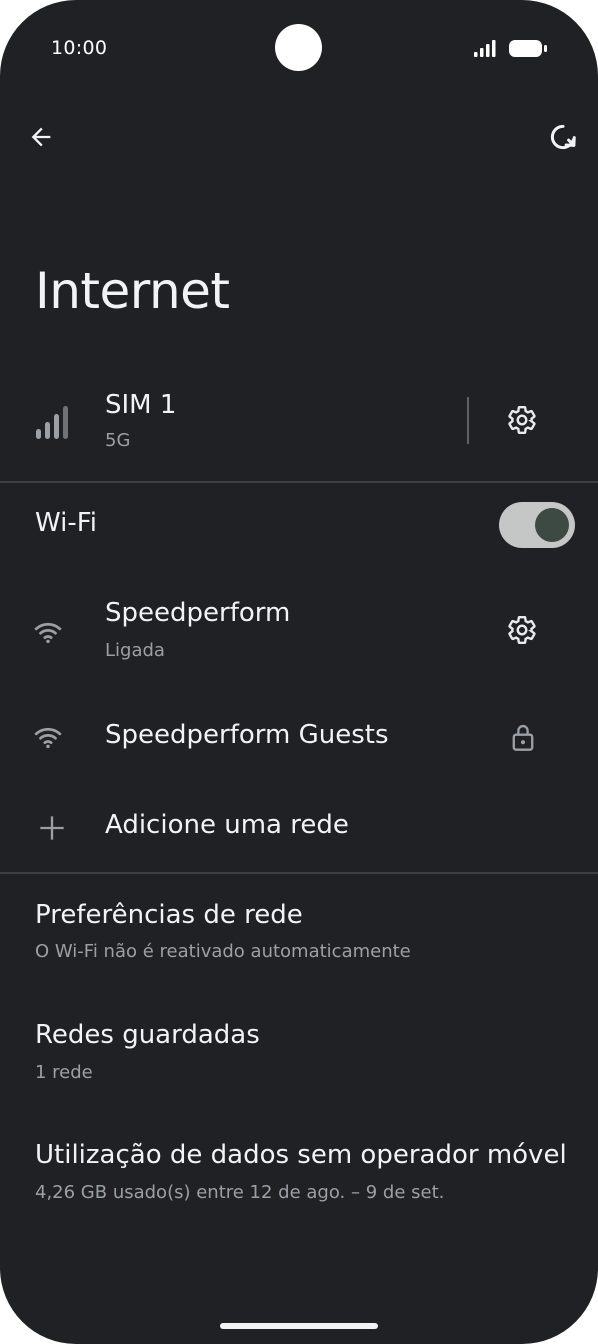  I want to click on wifi-toggle, so click(537, 525).